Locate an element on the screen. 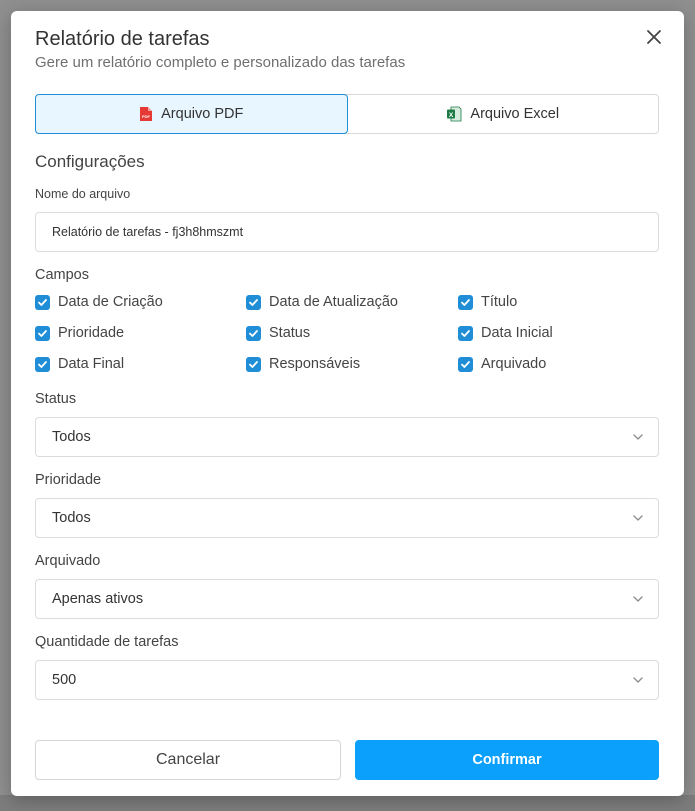 This screenshot has width=695, height=811. excel-icon-text: X is located at coordinates (451, 115).